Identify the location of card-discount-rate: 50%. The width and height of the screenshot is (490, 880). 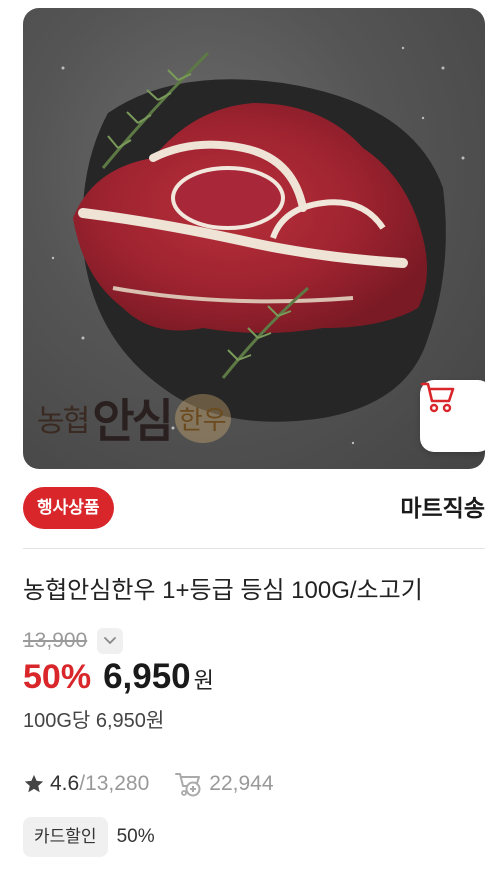
(135, 836).